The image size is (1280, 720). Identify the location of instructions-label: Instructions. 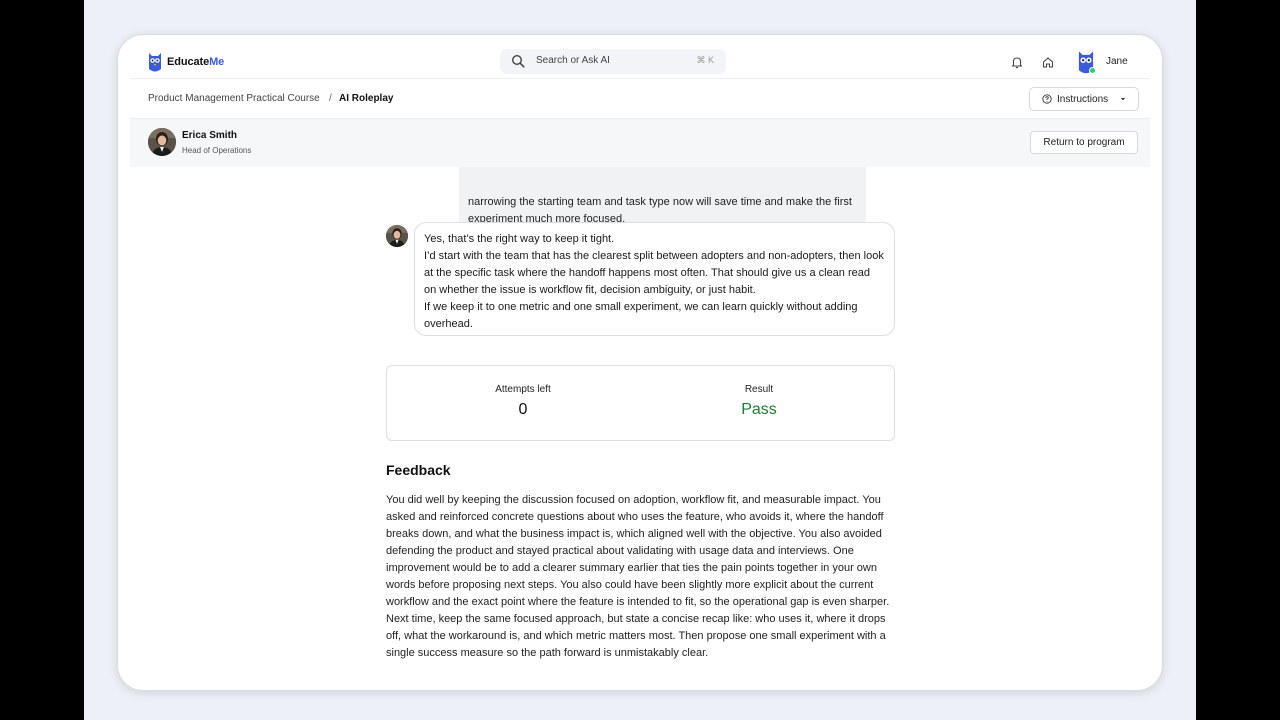
(1083, 99).